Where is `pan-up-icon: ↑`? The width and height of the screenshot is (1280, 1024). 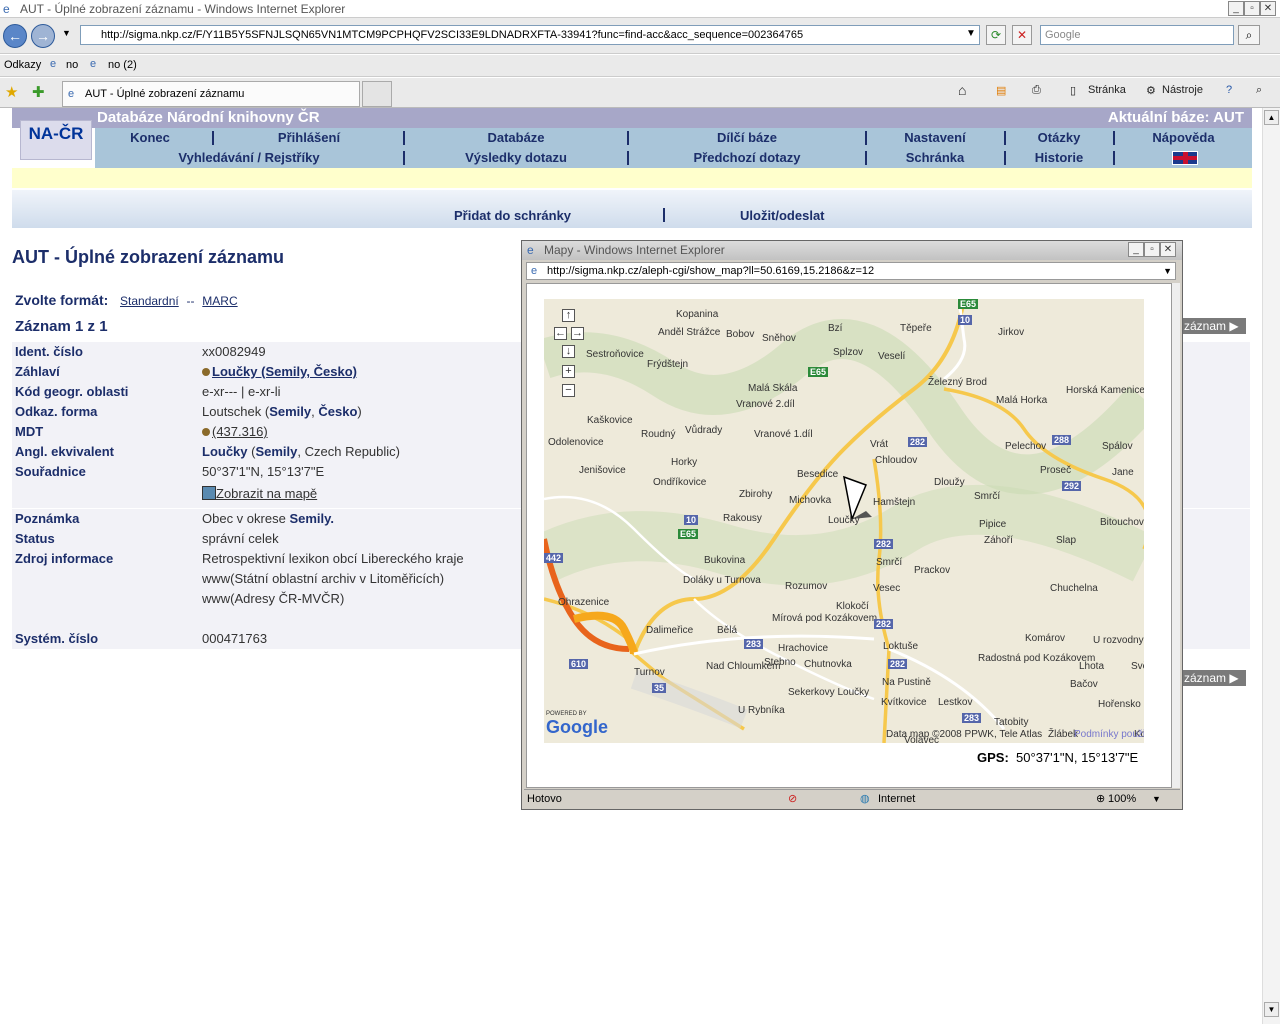 pan-up-icon: ↑ is located at coordinates (568, 315).